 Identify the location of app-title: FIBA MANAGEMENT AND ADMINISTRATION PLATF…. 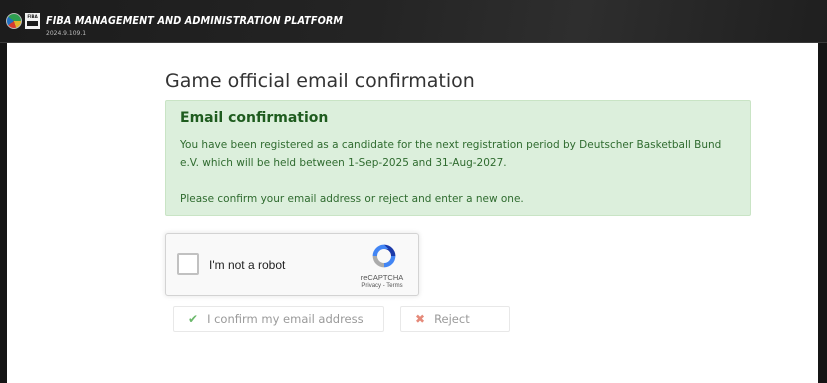
(194, 20).